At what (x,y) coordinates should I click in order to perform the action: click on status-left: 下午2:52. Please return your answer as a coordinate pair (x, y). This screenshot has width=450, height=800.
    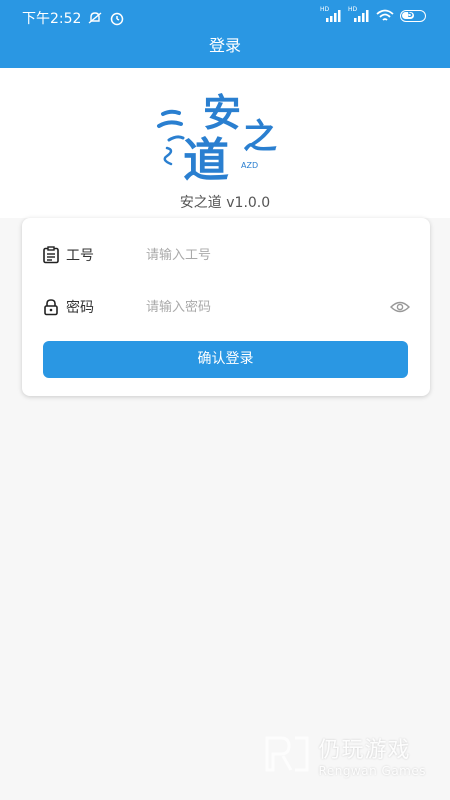
    Looking at the image, I should click on (73, 18).